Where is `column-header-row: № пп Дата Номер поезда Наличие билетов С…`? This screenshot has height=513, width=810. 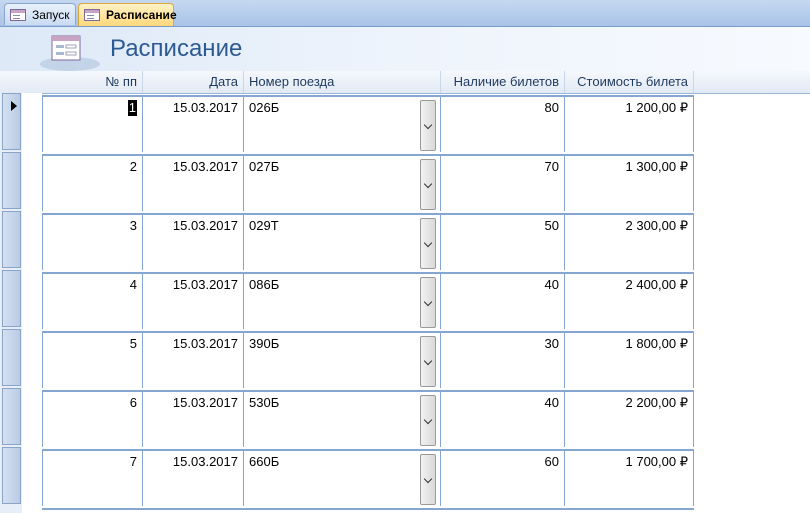
column-header-row: № пп Дата Номер поезда Наличие билетов С… is located at coordinates (405, 82).